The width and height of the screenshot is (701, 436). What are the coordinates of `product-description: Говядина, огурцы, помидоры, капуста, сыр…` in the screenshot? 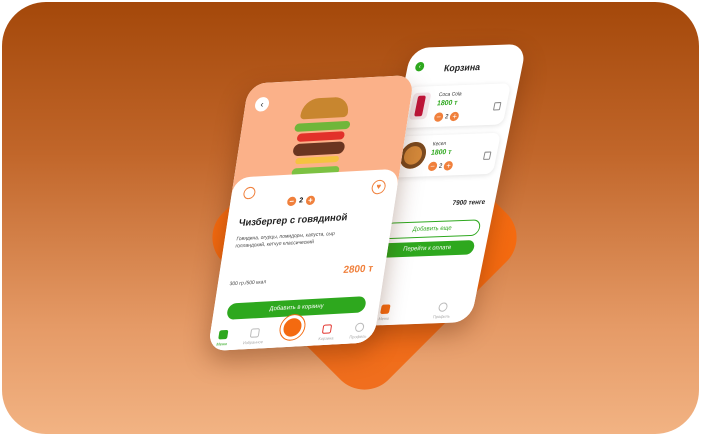 It's located at (285, 240).